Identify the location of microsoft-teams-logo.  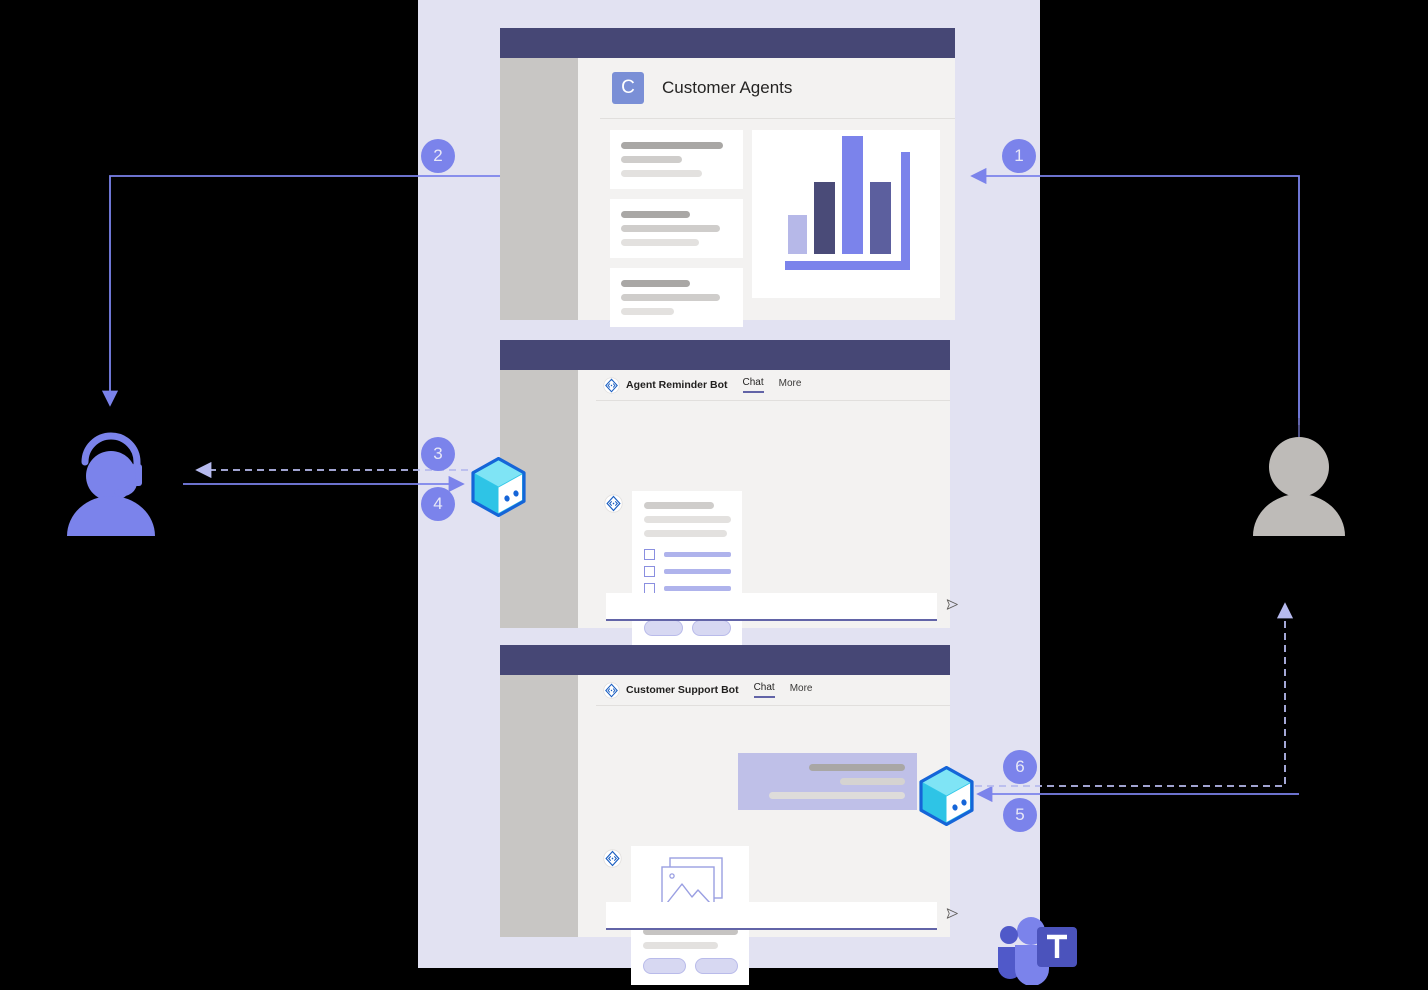
(1039, 950).